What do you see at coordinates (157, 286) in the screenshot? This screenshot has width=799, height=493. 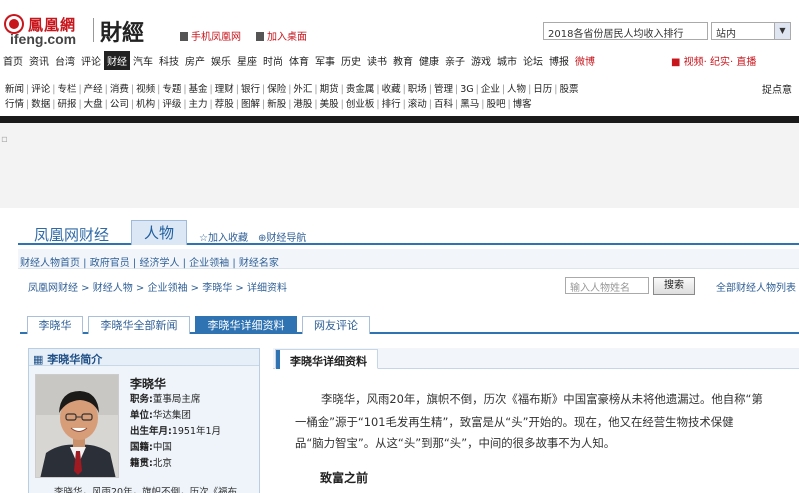 I see `breadcrumb: 凤凰网财经 > 财经人物 > 企业领袖 > 李晓华 > 详细资料` at bounding box center [157, 286].